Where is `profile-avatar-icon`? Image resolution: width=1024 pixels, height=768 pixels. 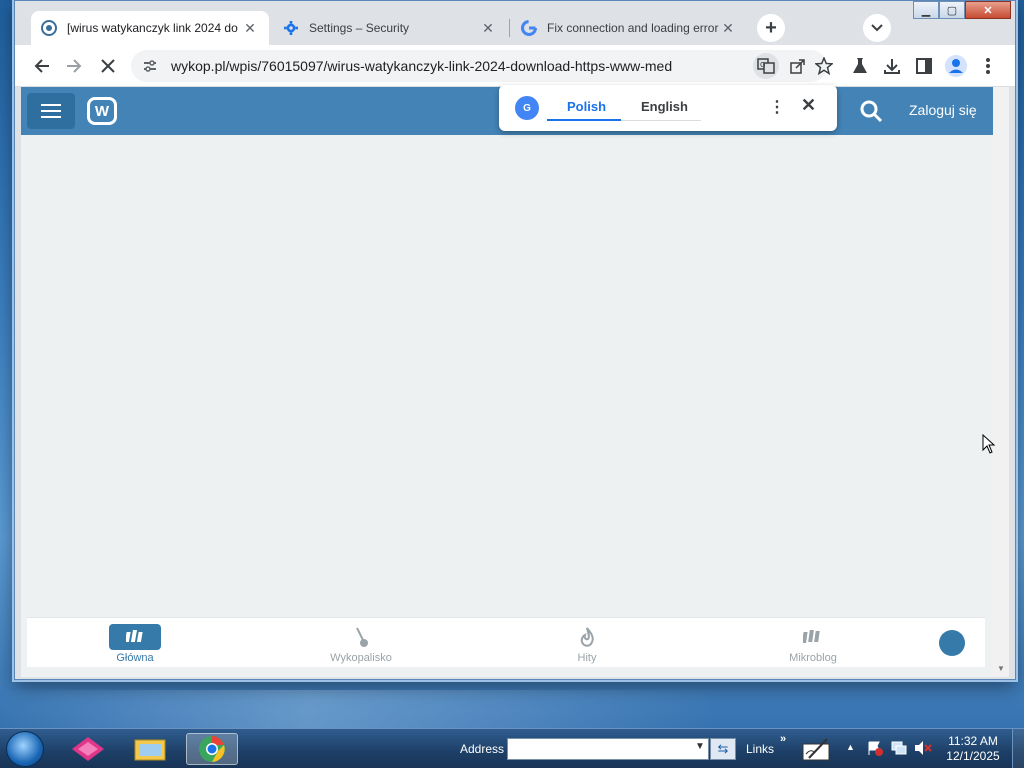 profile-avatar-icon is located at coordinates (956, 66).